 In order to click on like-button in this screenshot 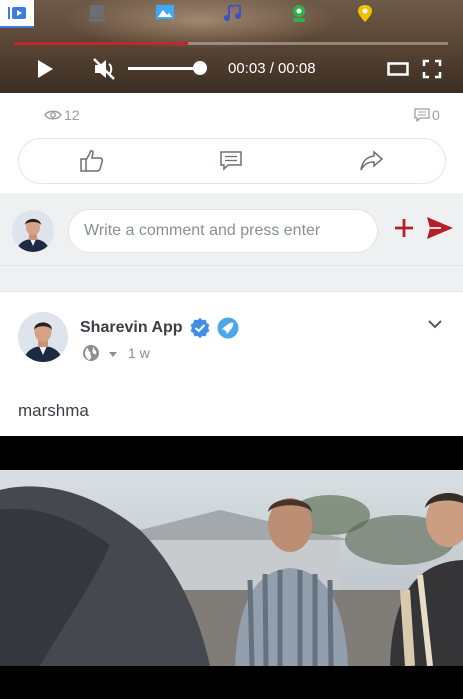, I will do `click(92, 161)`.